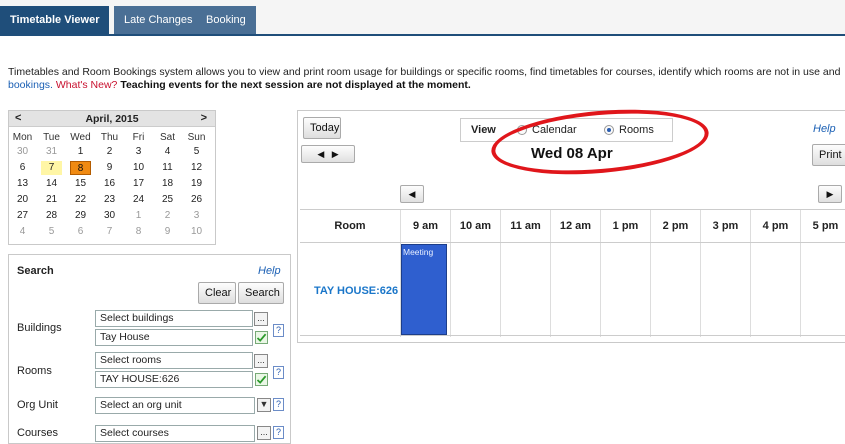 This screenshot has width=845, height=444. What do you see at coordinates (138, 200) in the screenshot?
I see `calendar-day: 24` at bounding box center [138, 200].